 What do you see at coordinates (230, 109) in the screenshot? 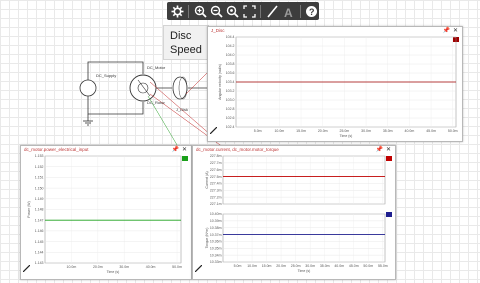
I see `y-tick-label: 102.8` at bounding box center [230, 109].